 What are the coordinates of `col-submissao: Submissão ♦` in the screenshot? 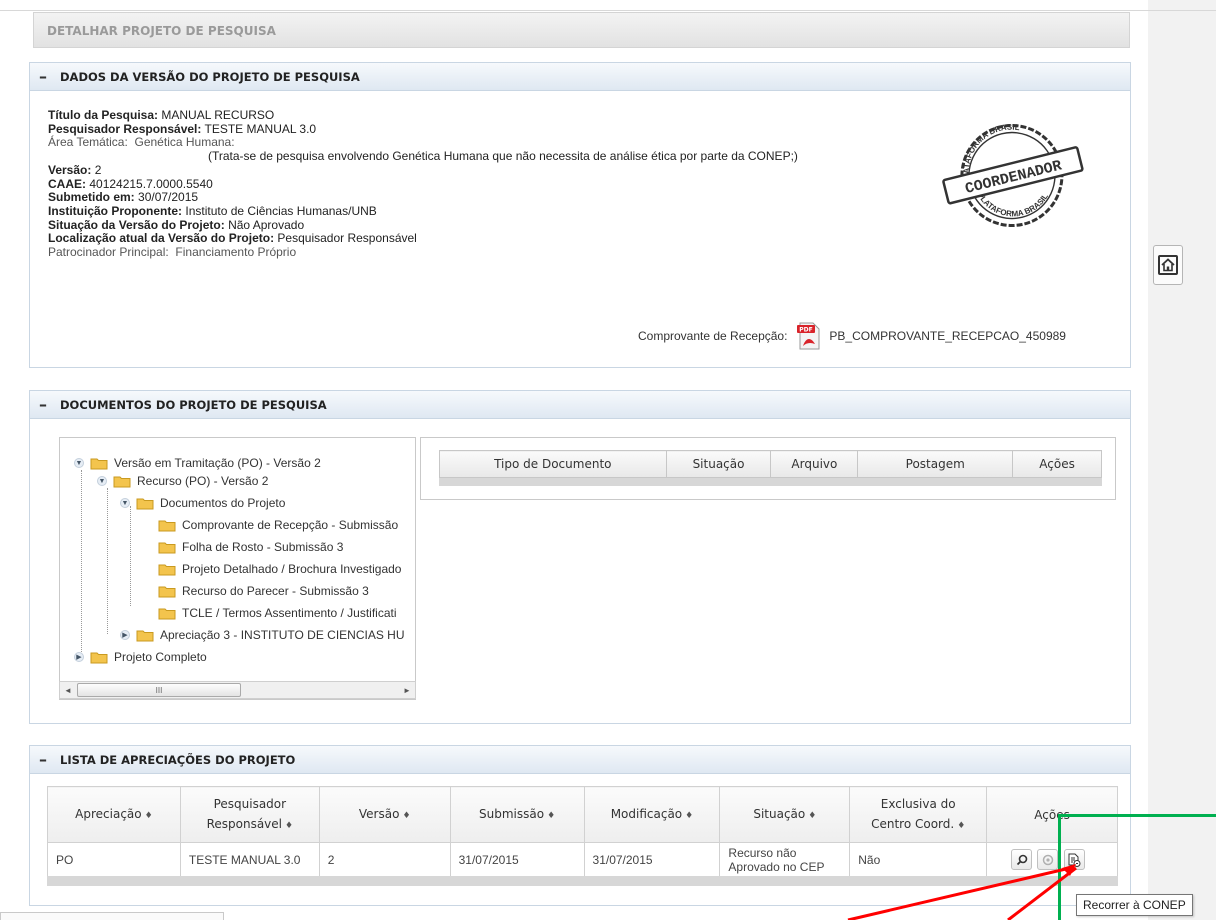 It's located at (517, 814).